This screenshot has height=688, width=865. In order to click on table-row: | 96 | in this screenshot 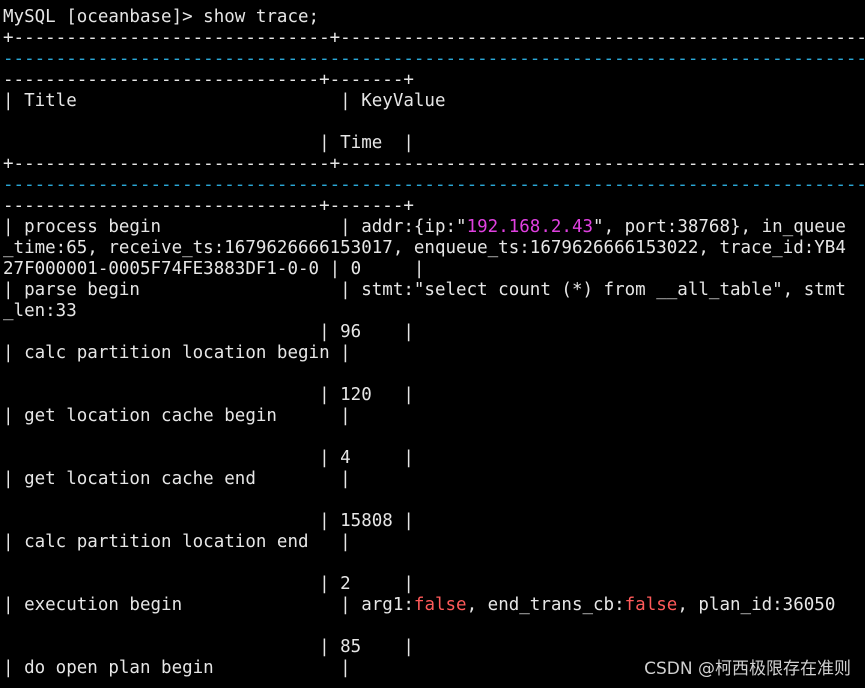, I will do `click(208, 332)`.